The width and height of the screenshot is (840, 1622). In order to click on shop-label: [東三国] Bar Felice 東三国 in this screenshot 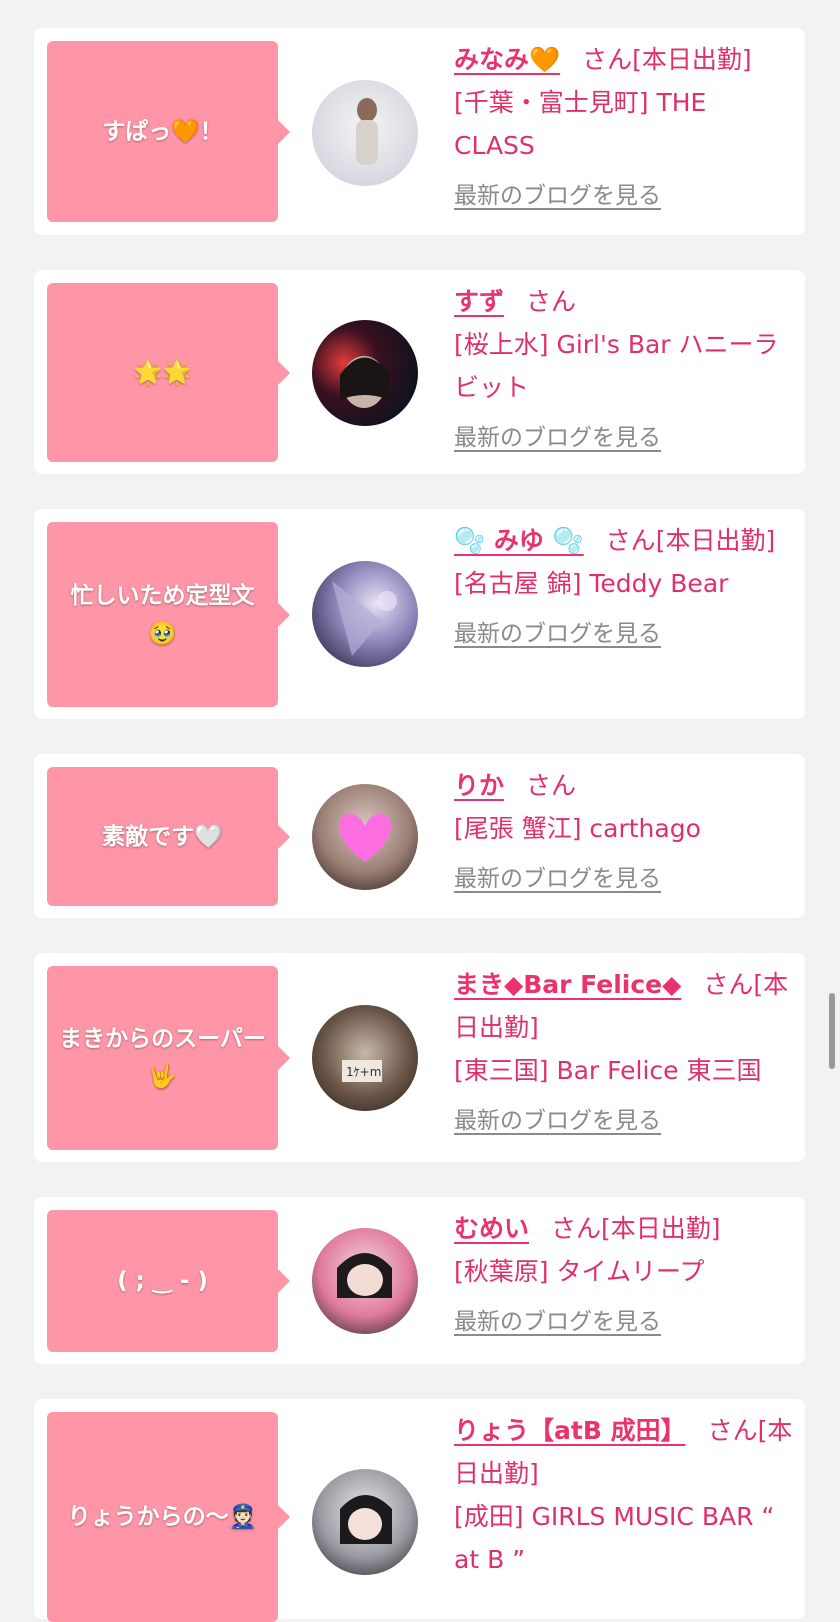, I will do `click(624, 1070)`.